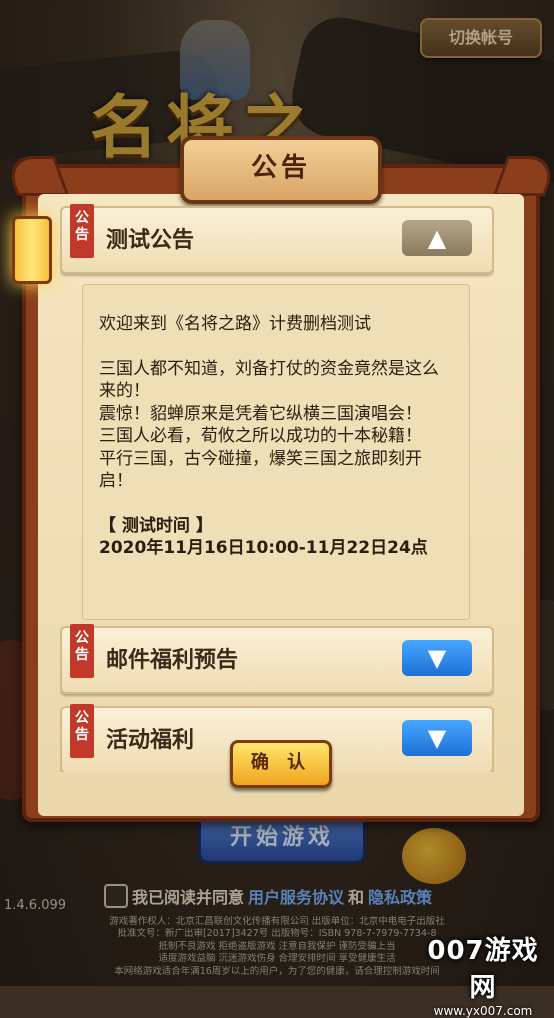  What do you see at coordinates (281, 764) in the screenshot?
I see `confirm-button: 确 认` at bounding box center [281, 764].